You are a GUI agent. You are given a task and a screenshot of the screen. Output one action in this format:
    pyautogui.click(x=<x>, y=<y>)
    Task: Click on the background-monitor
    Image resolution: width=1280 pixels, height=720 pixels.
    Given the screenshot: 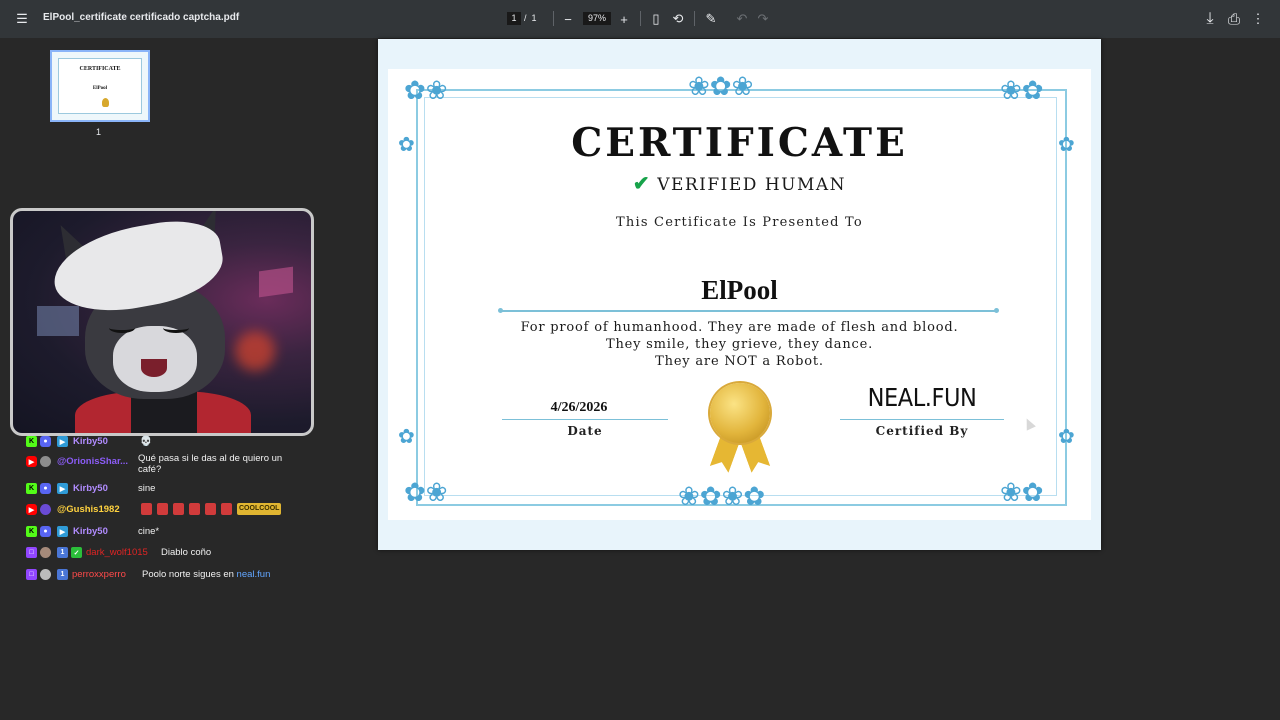 What is the action you would take?
    pyautogui.click(x=58, y=321)
    